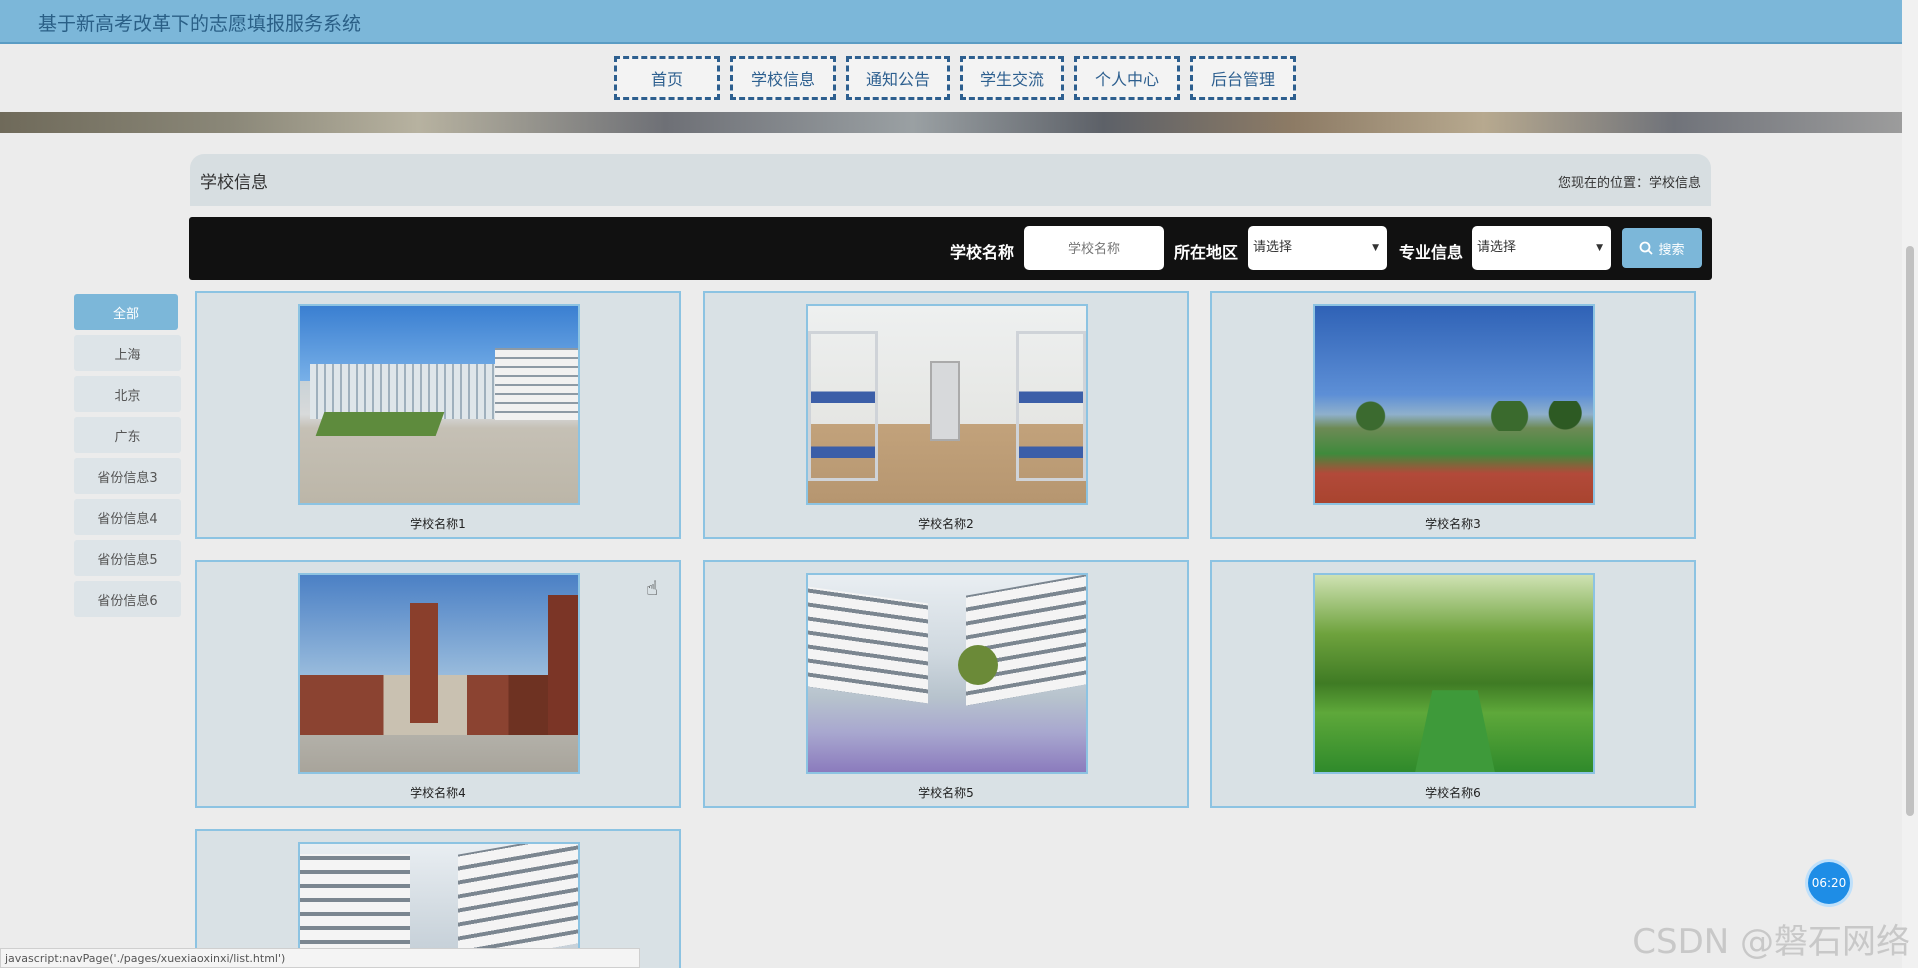 The width and height of the screenshot is (1918, 968). Describe the element at coordinates (982, 252) in the screenshot. I see `school-name-label: 学校名称` at that location.